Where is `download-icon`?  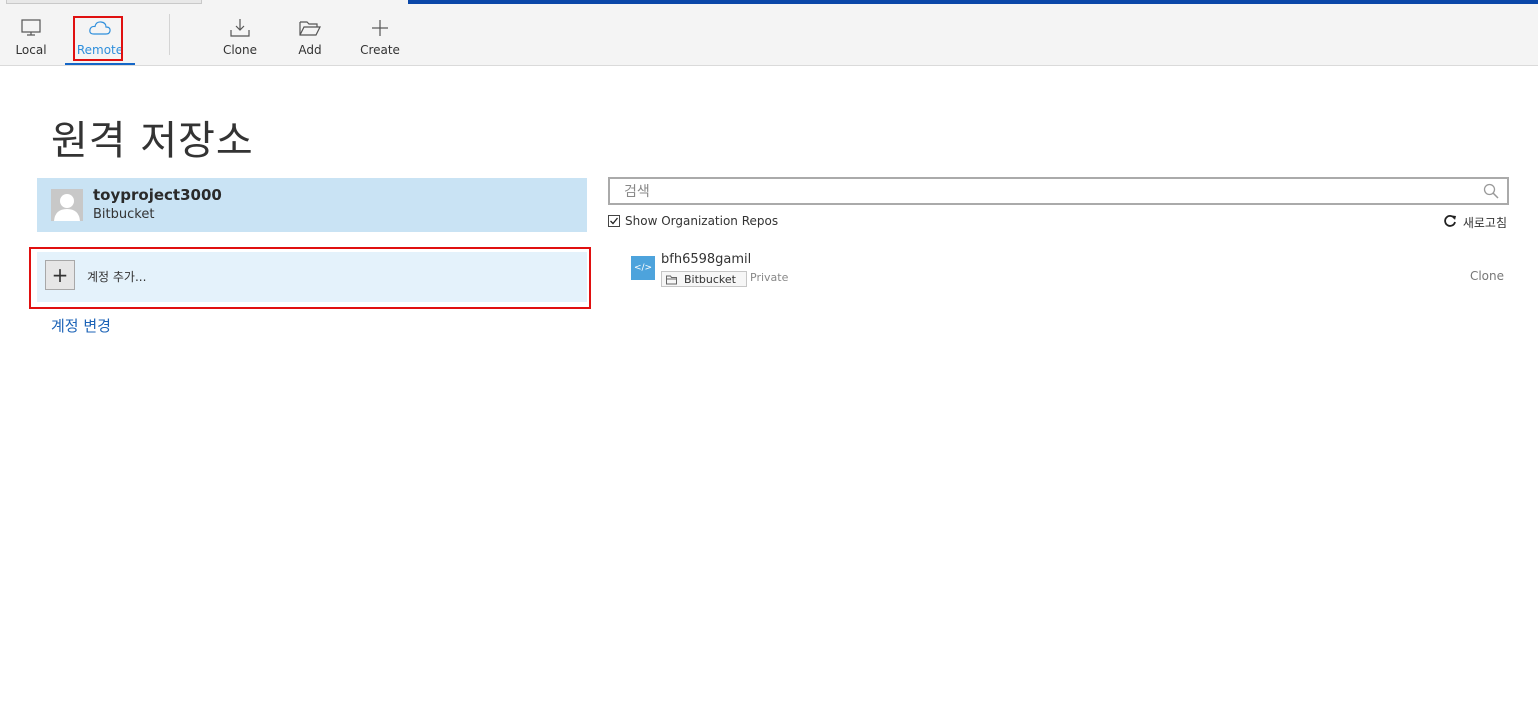
download-icon is located at coordinates (240, 28).